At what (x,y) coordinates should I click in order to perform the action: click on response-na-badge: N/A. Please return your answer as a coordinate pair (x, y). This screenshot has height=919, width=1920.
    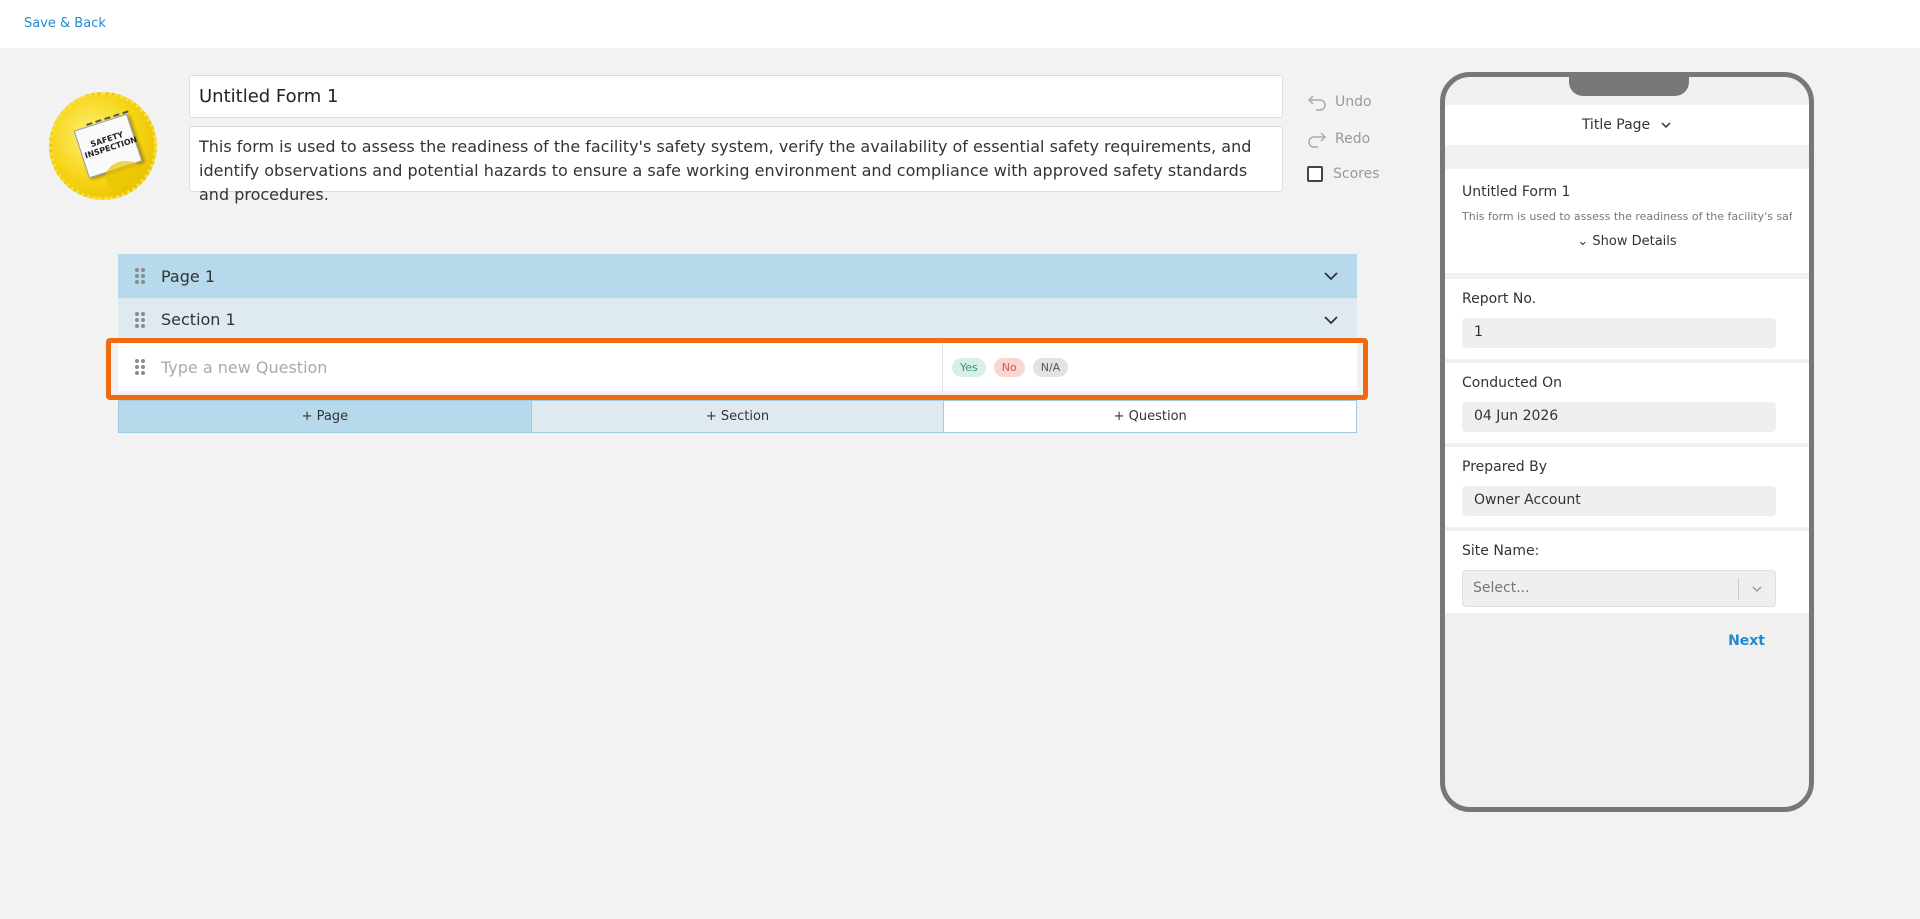
    Looking at the image, I should click on (1050, 367).